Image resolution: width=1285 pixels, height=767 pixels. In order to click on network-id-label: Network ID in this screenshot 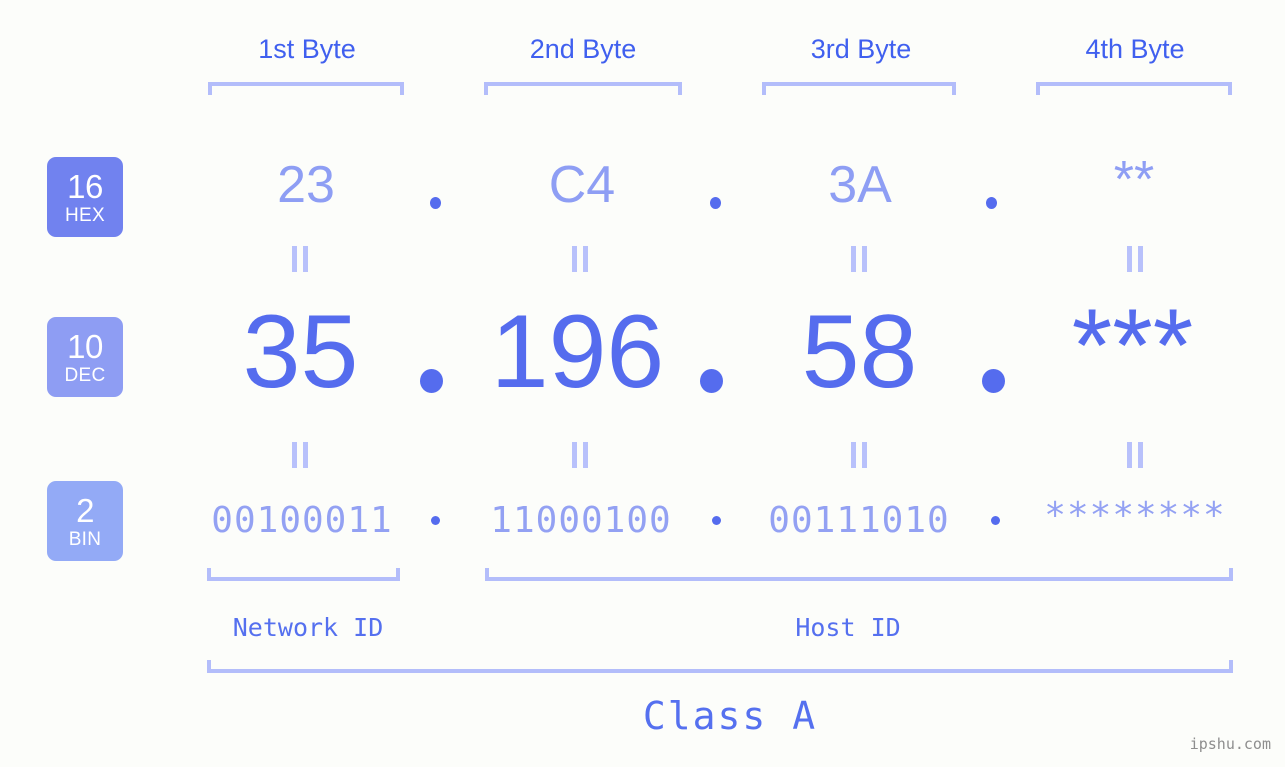, I will do `click(308, 627)`.